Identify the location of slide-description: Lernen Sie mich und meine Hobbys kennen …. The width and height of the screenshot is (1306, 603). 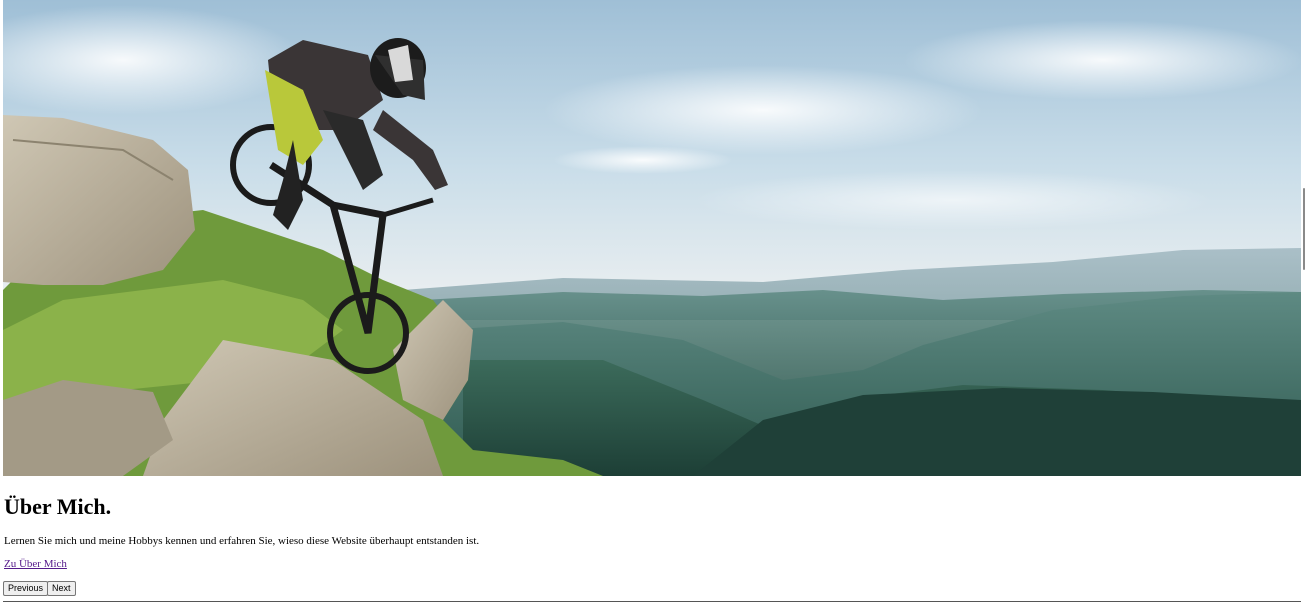
(242, 541).